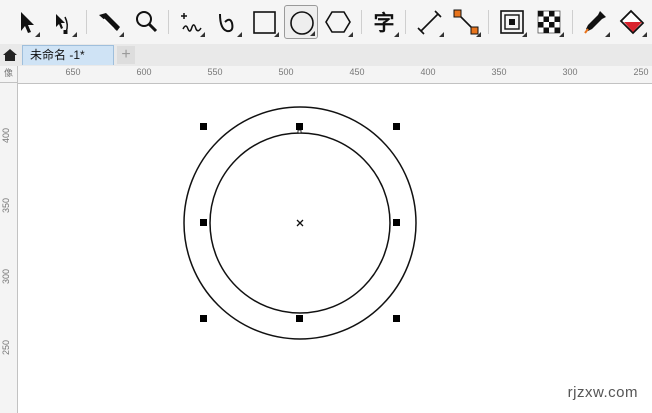 The width and height of the screenshot is (652, 413). I want to click on home-icon, so click(10, 55).